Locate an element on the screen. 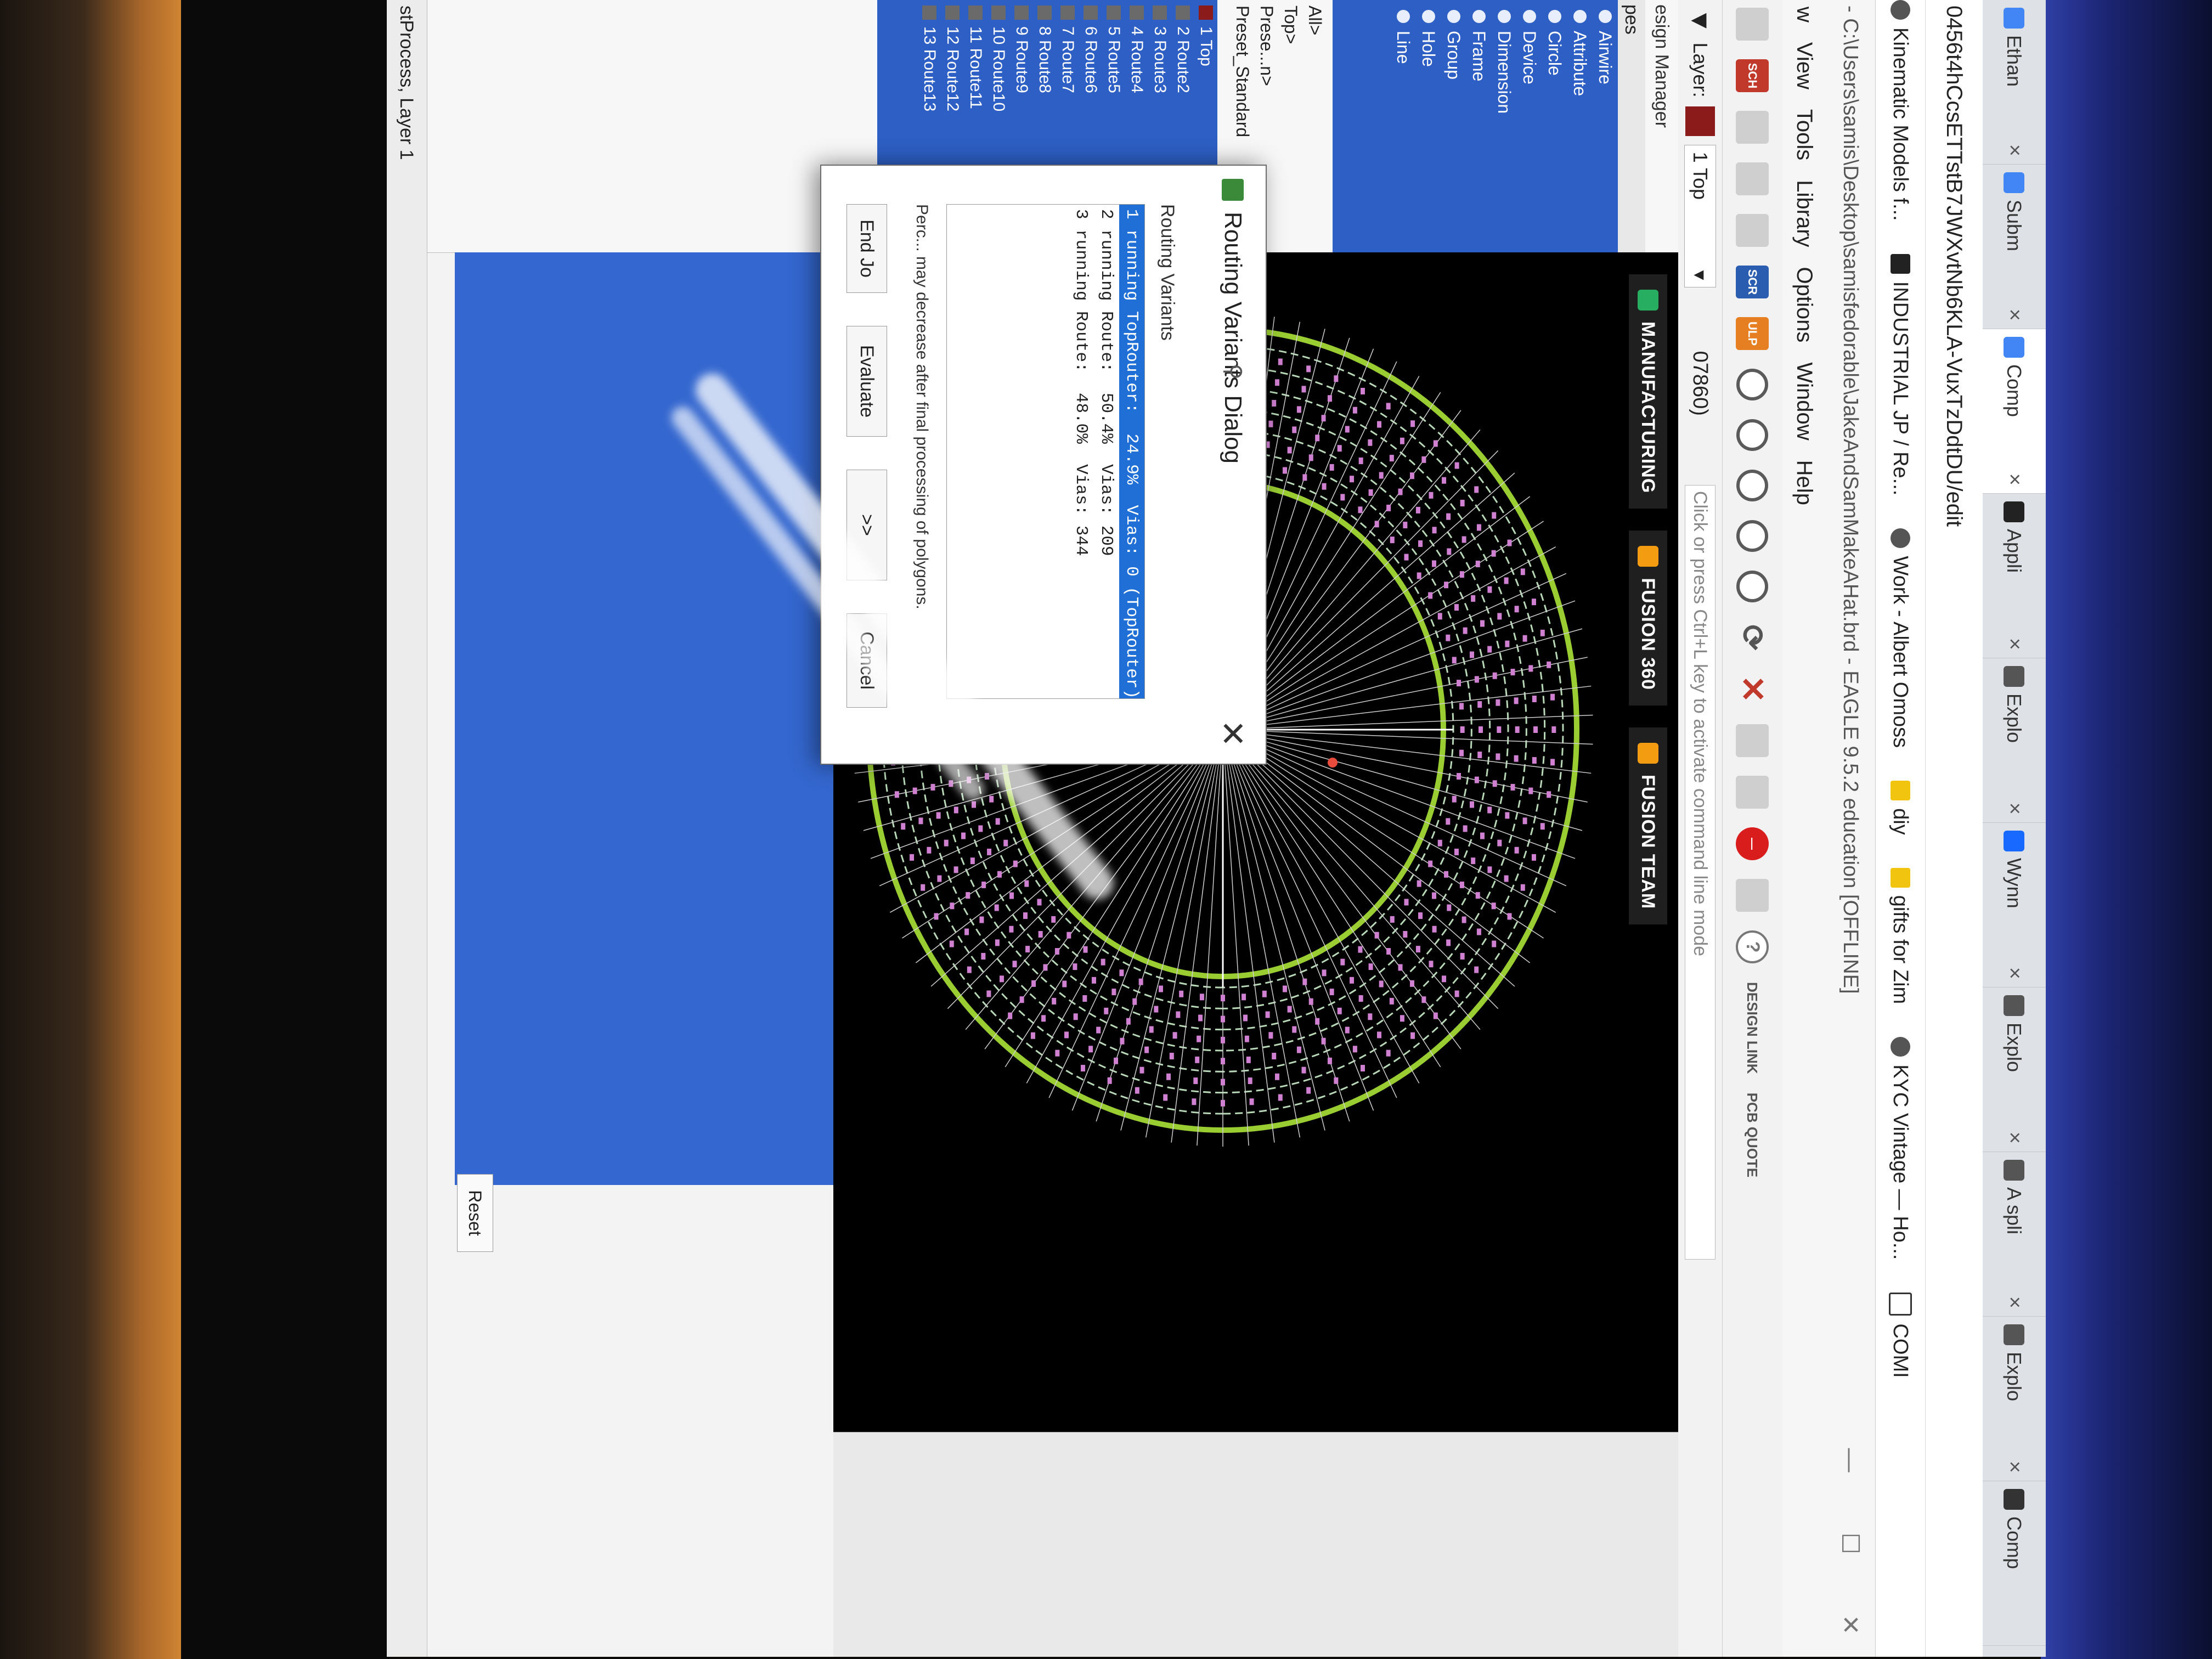  fusion-team-badge: FUSION TEAM is located at coordinates (1648, 826).